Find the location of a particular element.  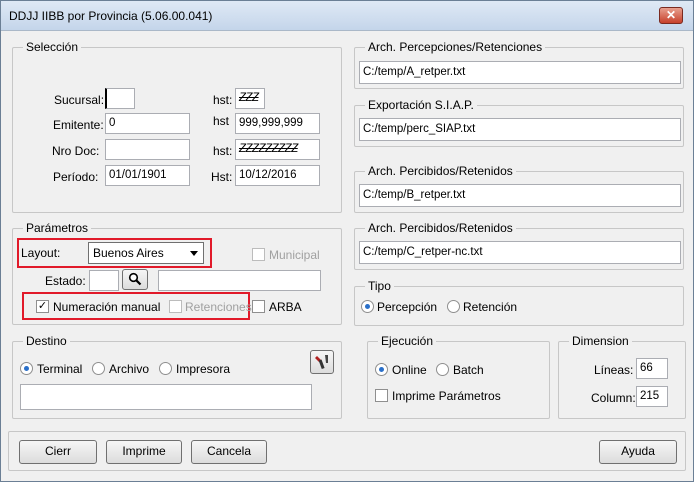

destino-title: Destino is located at coordinates (46, 341).